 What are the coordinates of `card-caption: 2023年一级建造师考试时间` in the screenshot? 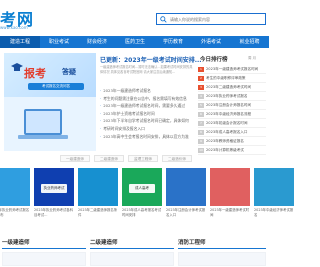 It's located at (230, 212).